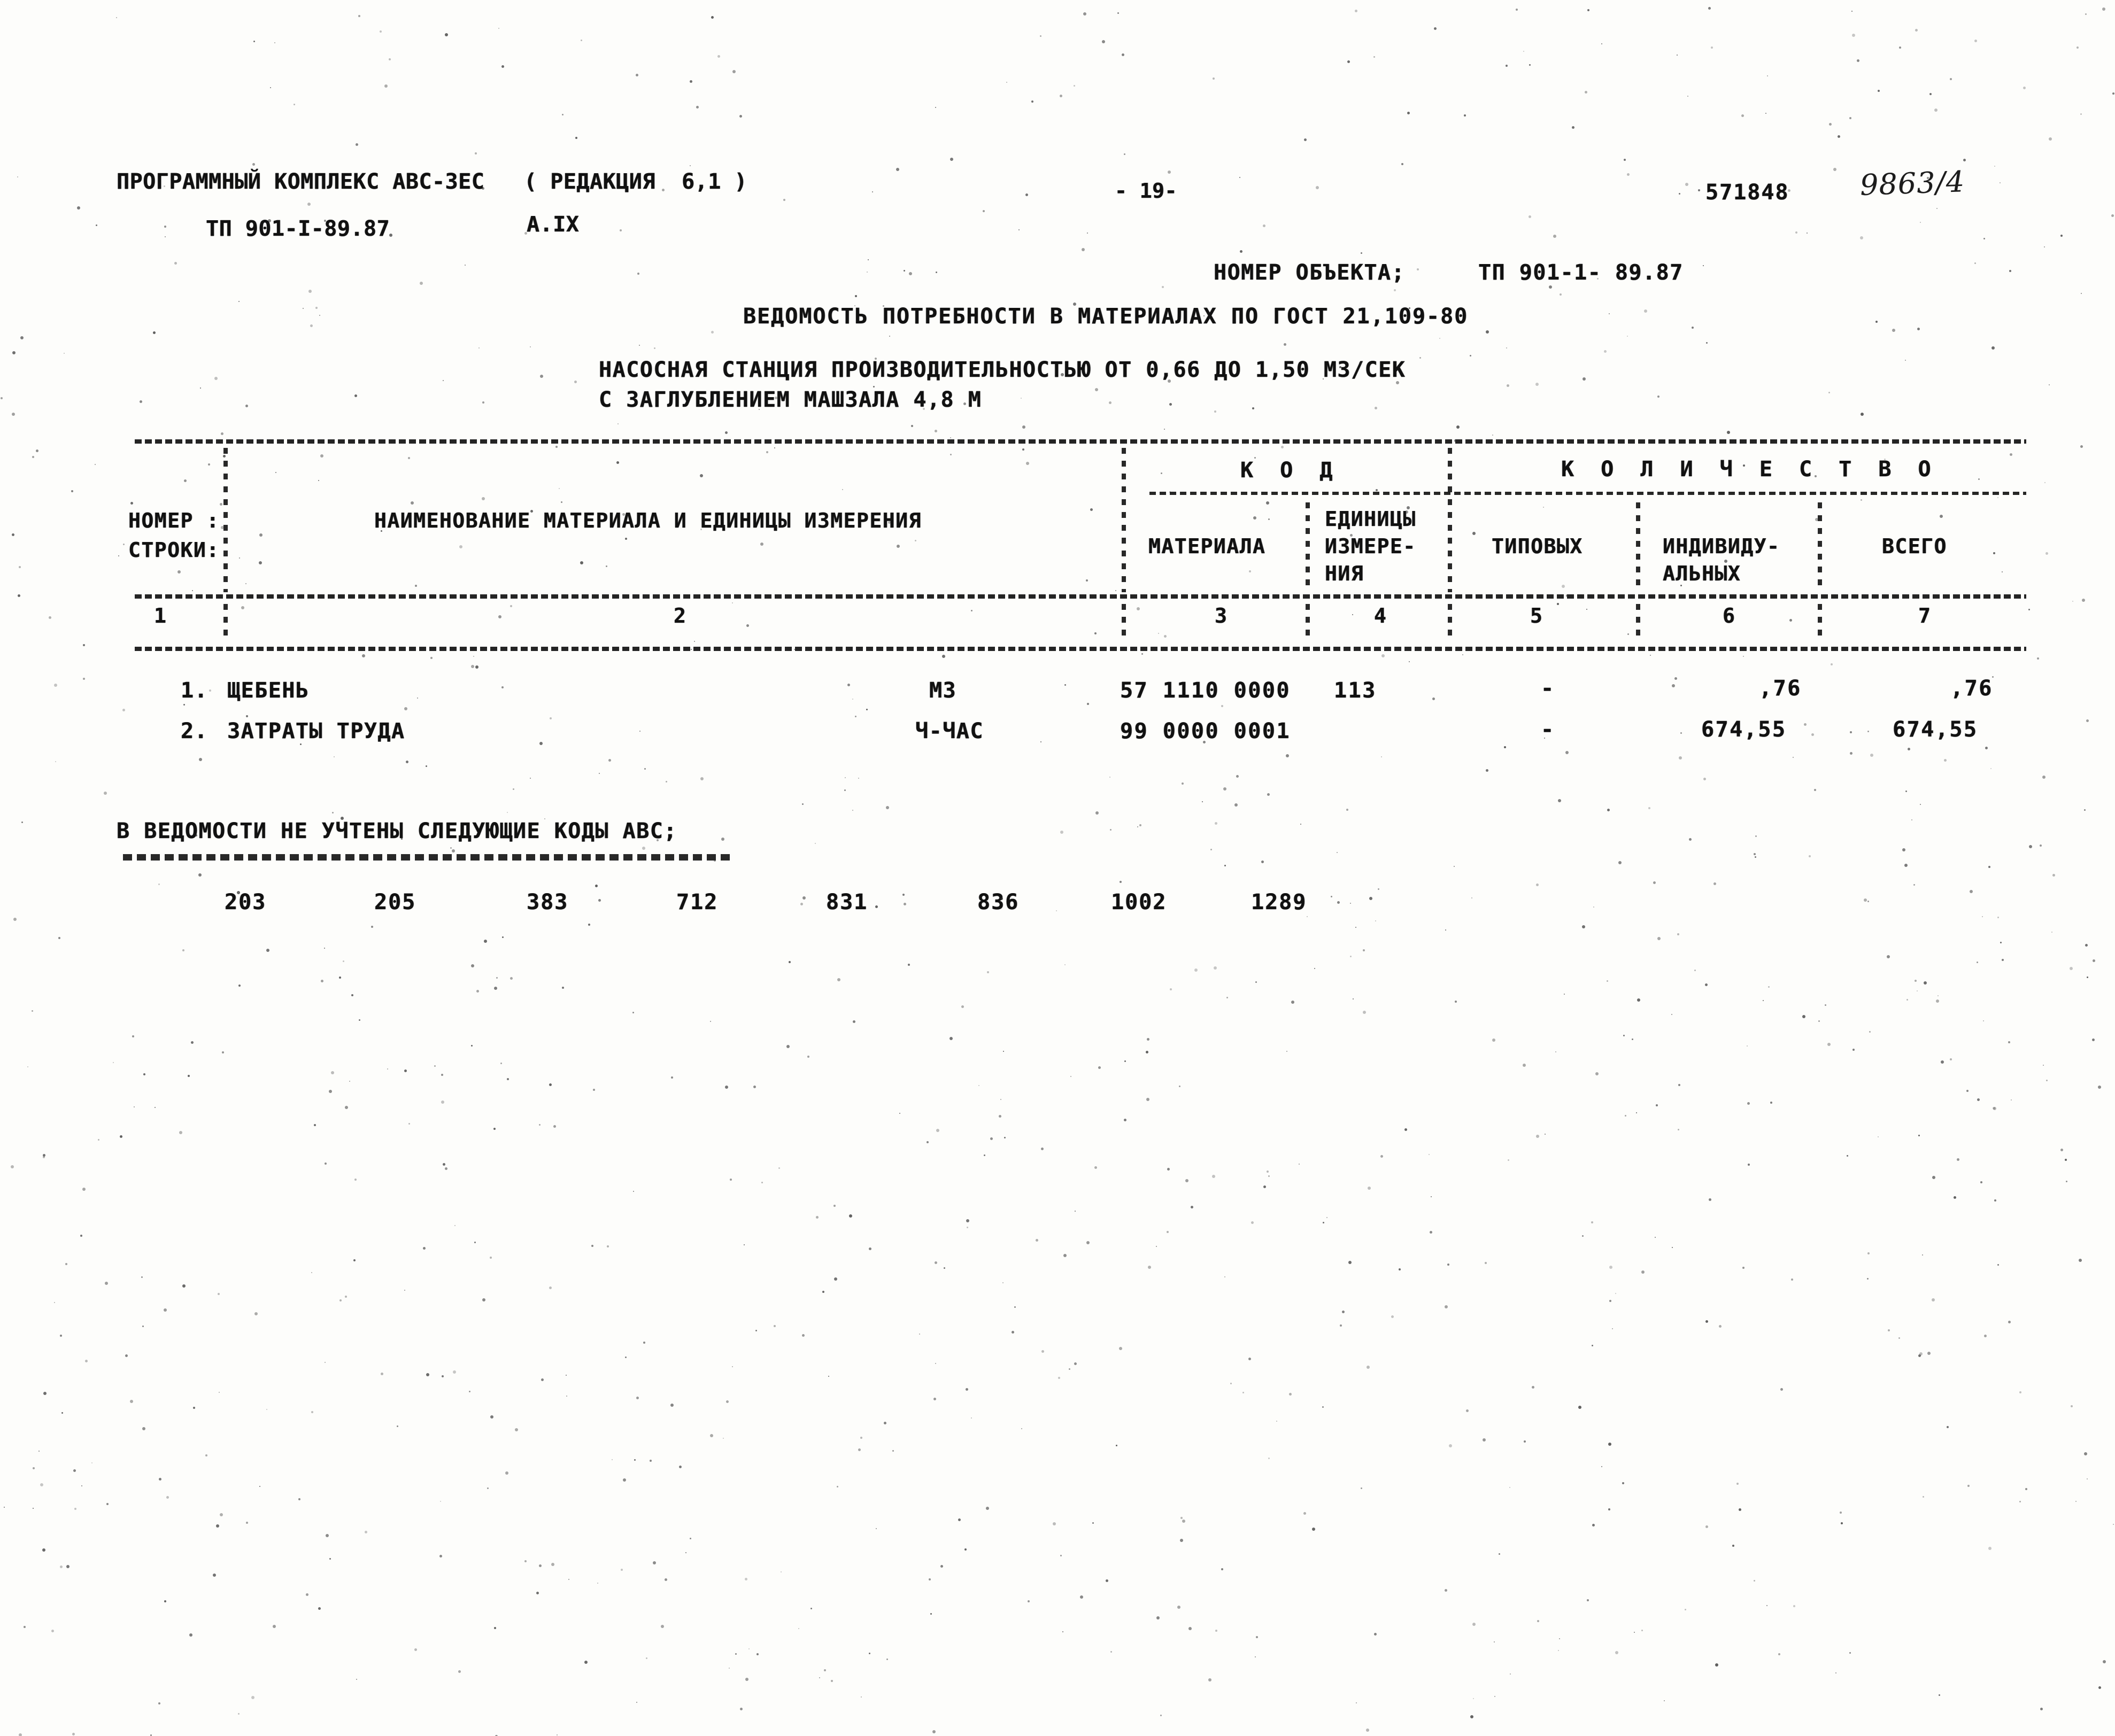  I want to click on row-2-qty-typical: -, so click(1548, 729).